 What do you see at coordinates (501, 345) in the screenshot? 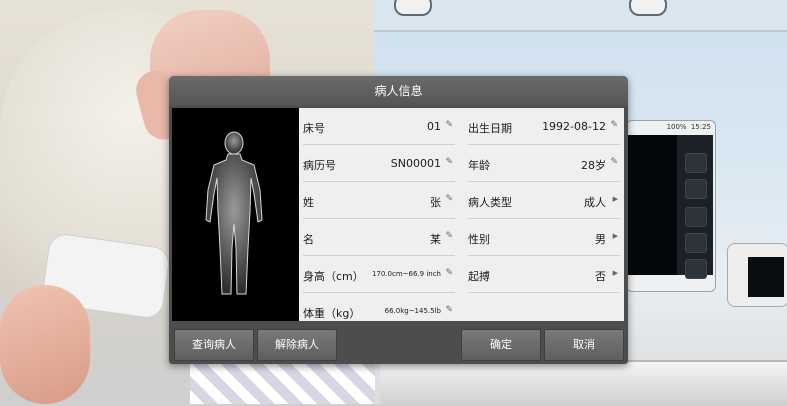
I see `confirm-button: 确定` at bounding box center [501, 345].